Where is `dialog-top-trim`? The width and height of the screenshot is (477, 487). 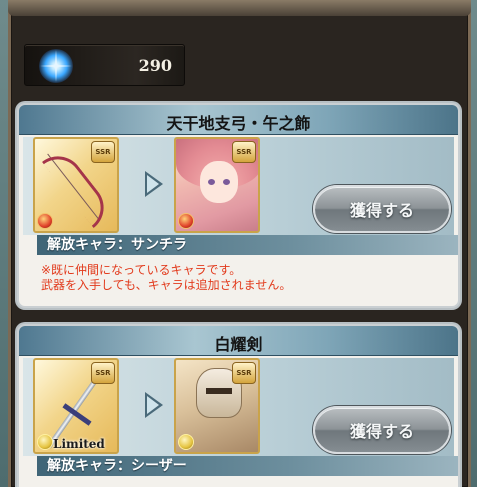 dialog-top-trim is located at coordinates (239, 8).